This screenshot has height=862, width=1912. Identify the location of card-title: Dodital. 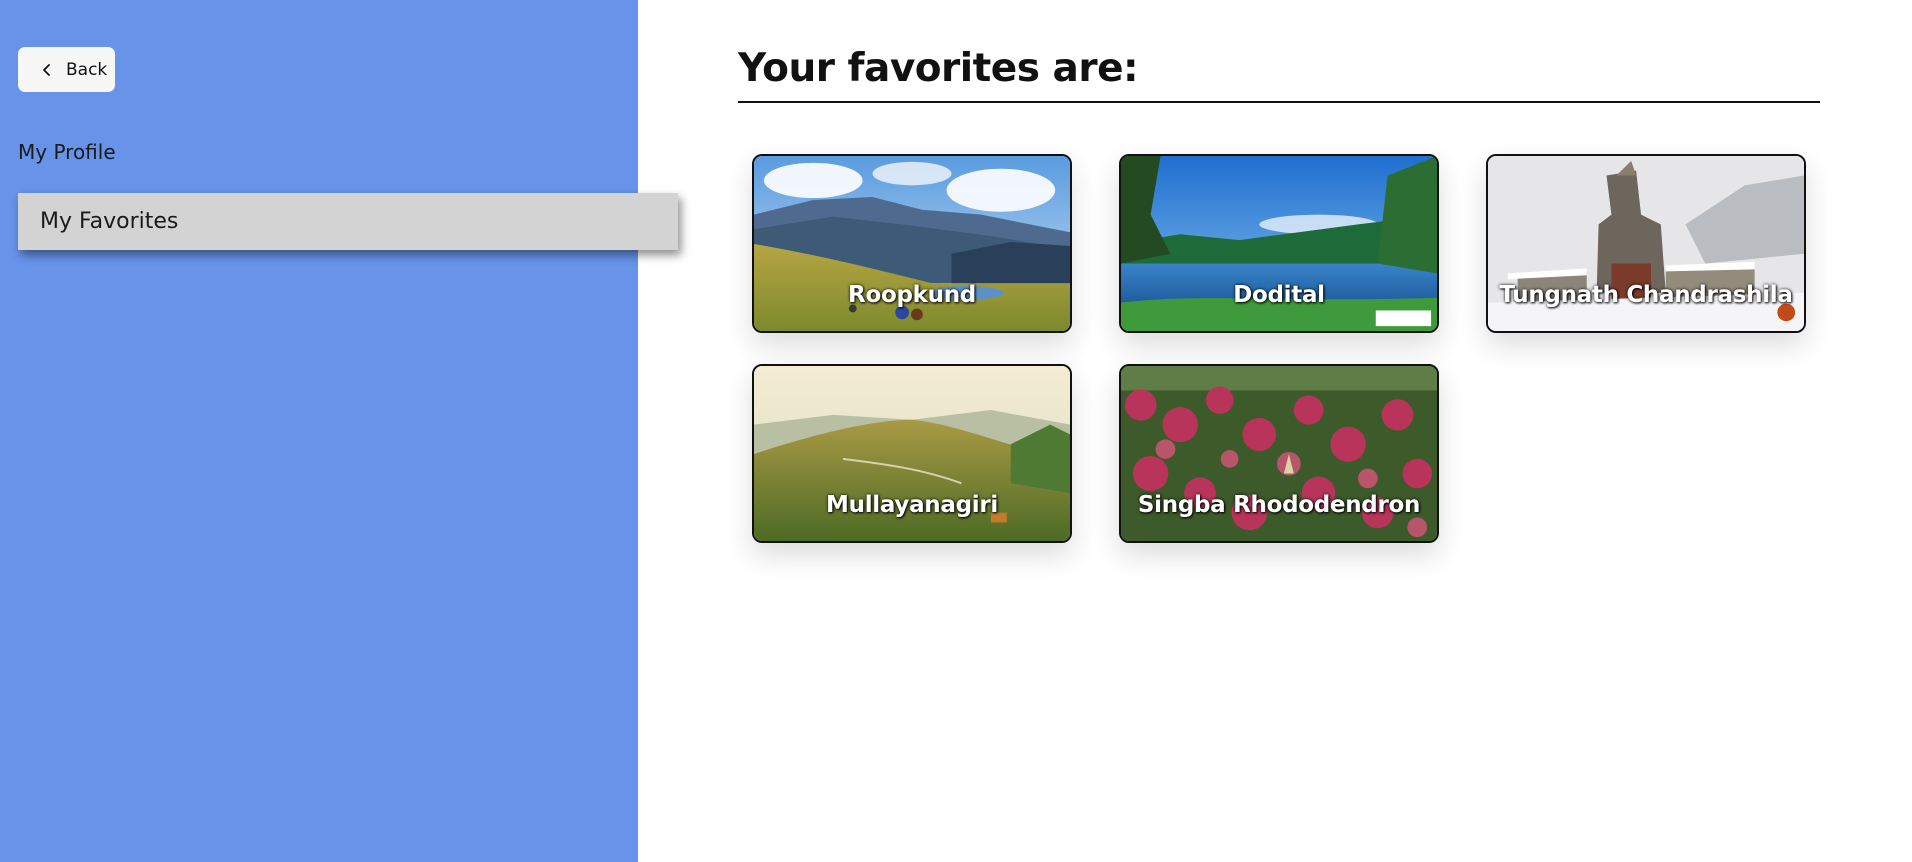
(1279, 295).